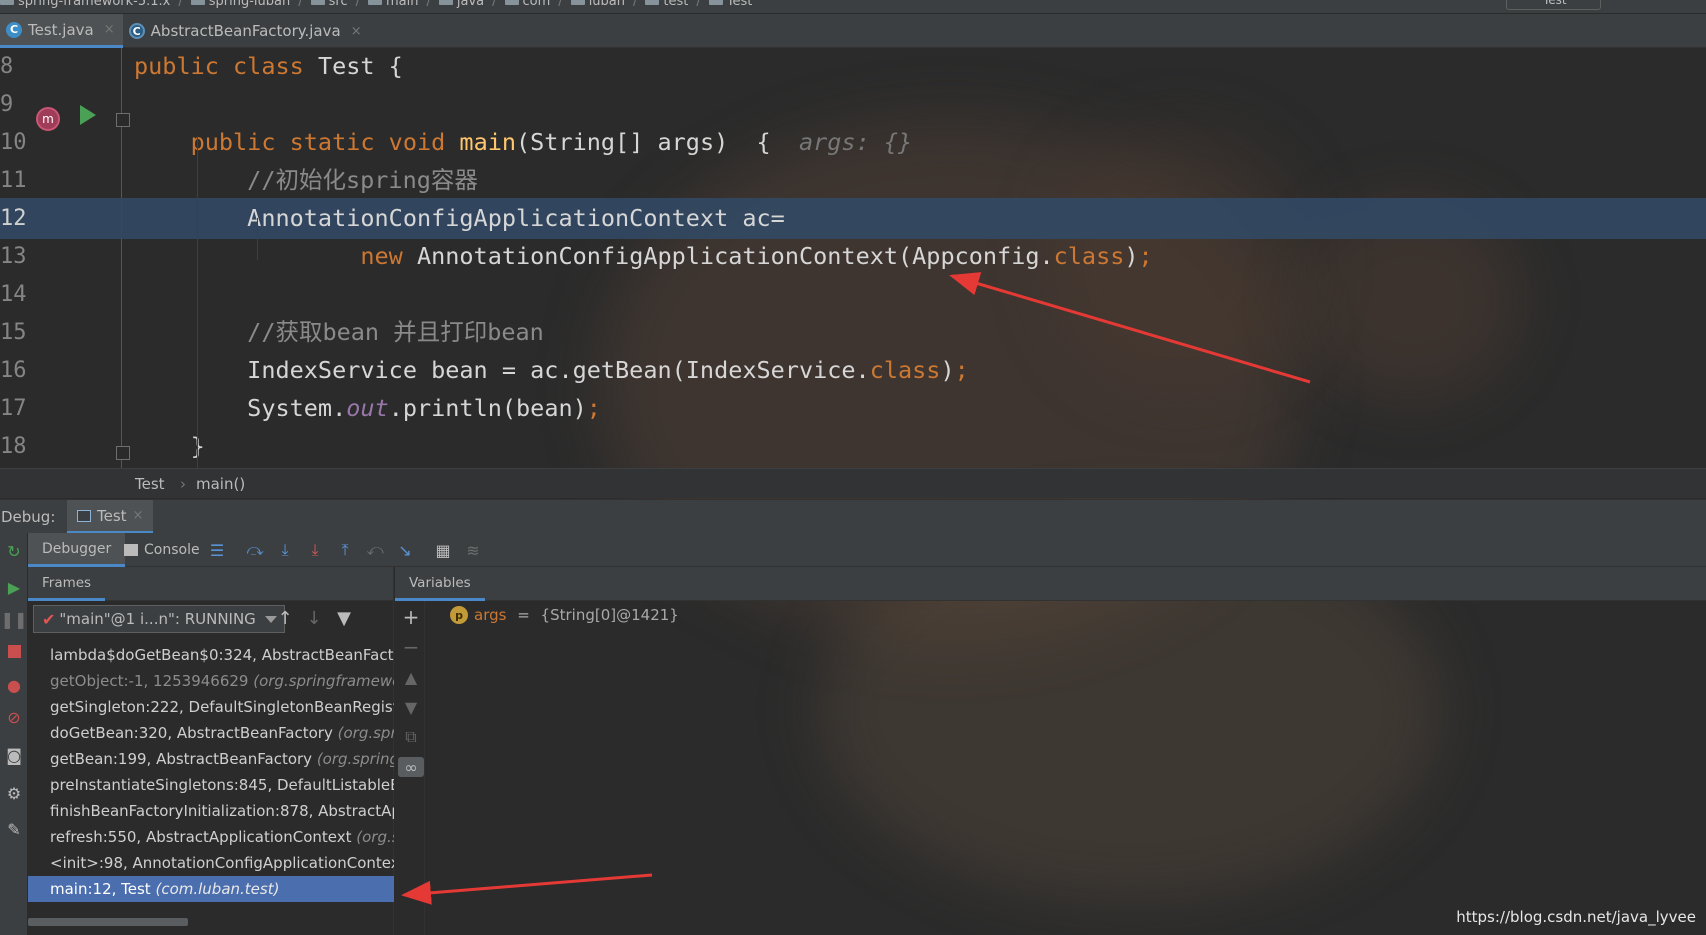  Describe the element at coordinates (67, 584) in the screenshot. I see `tab-frames: Frames` at that location.